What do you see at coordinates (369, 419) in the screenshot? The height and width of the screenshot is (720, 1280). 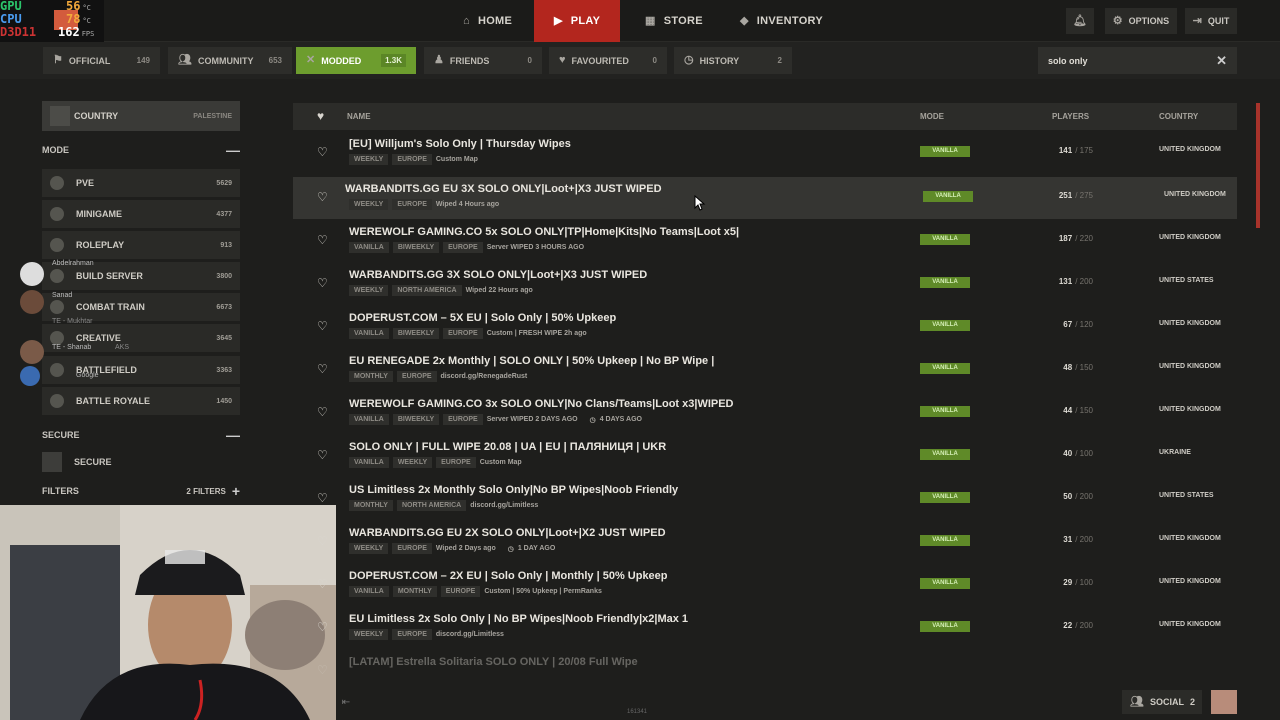 I see `server-tag: VANILLA` at bounding box center [369, 419].